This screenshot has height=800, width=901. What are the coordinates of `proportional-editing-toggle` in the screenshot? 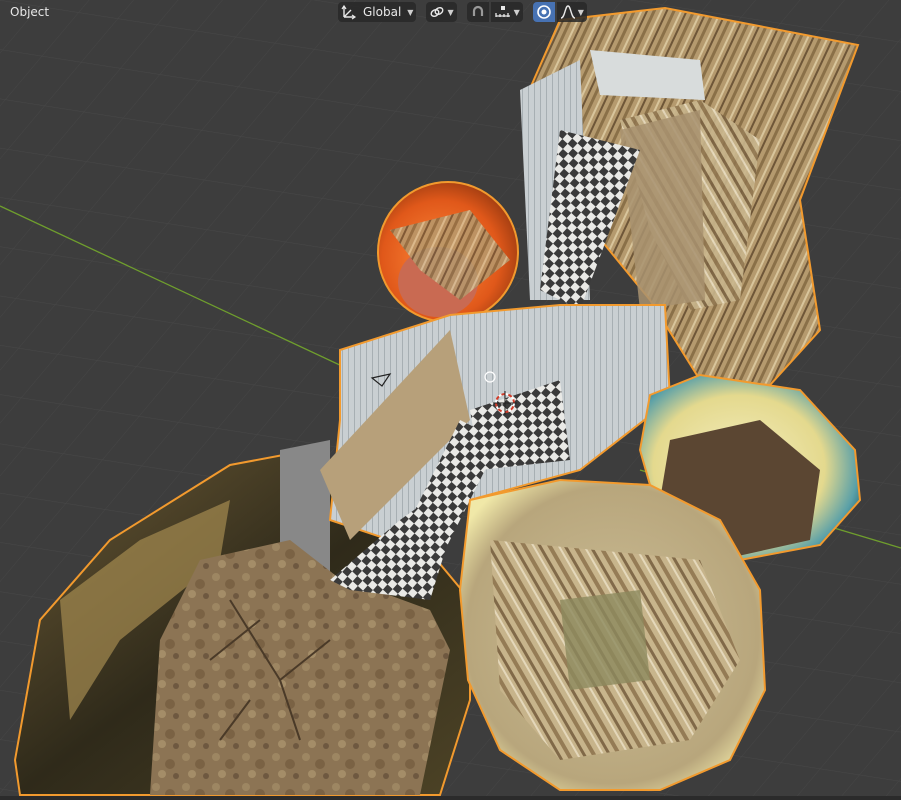 It's located at (543, 12).